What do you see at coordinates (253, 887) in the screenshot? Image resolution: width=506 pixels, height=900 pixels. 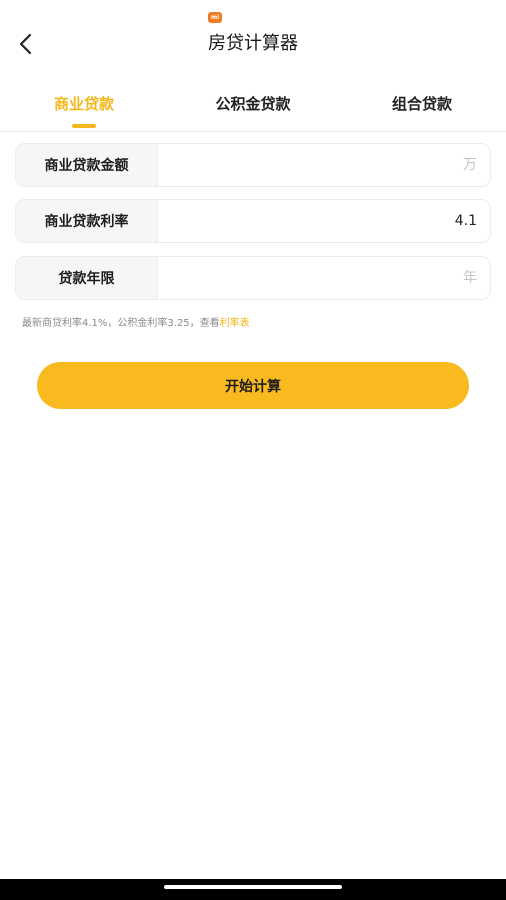 I see `home-indicator` at bounding box center [253, 887].